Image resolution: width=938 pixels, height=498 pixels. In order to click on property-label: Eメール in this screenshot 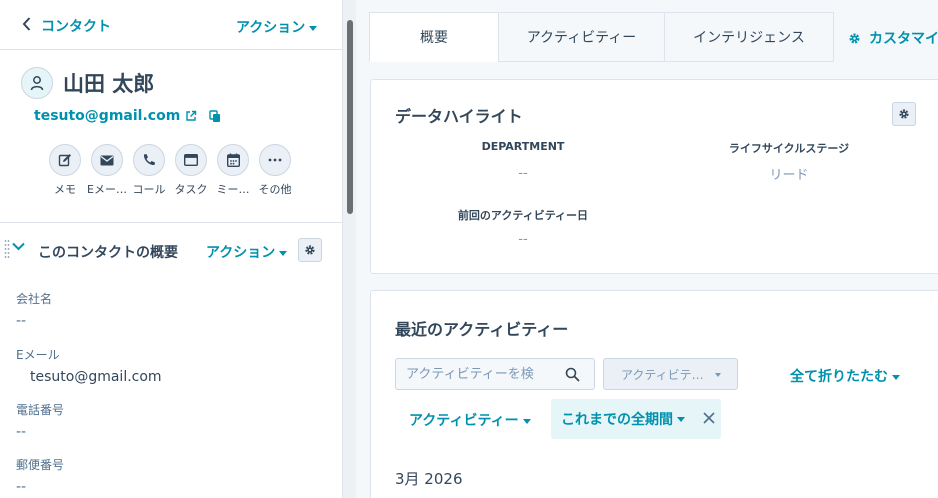, I will do `click(38, 355)`.